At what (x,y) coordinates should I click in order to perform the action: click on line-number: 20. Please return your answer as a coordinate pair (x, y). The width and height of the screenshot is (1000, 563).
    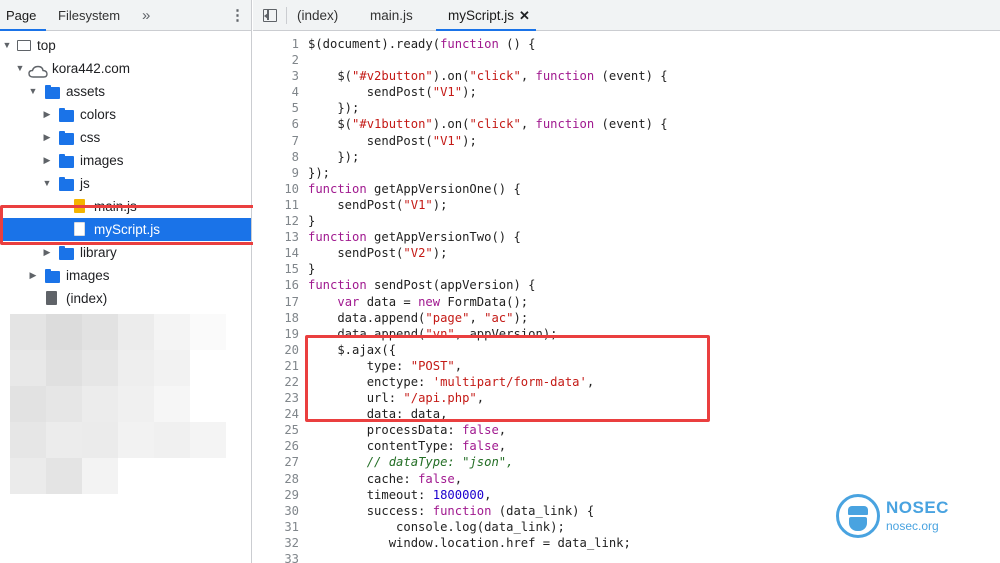
    Looking at the image, I should click on (276, 350).